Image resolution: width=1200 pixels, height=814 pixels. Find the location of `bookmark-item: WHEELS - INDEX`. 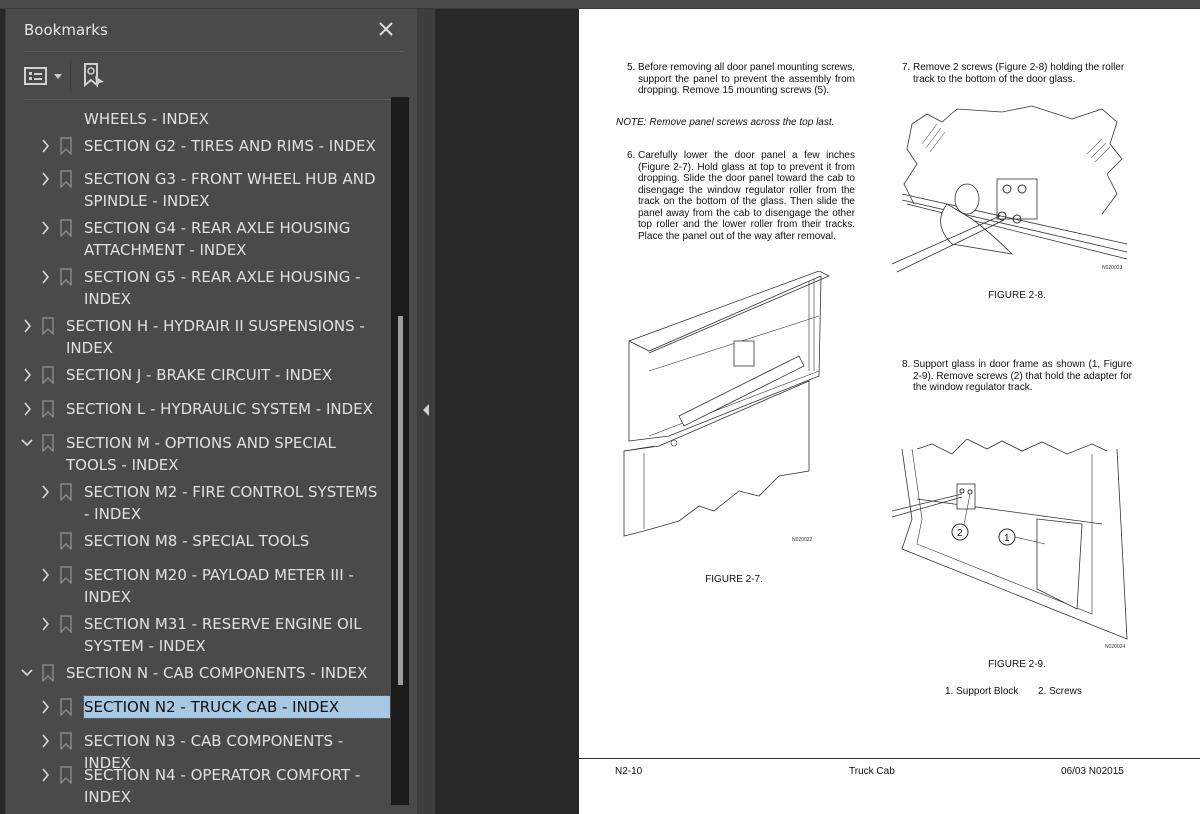

bookmark-item: WHEELS - INDEX is located at coordinates (195, 119).